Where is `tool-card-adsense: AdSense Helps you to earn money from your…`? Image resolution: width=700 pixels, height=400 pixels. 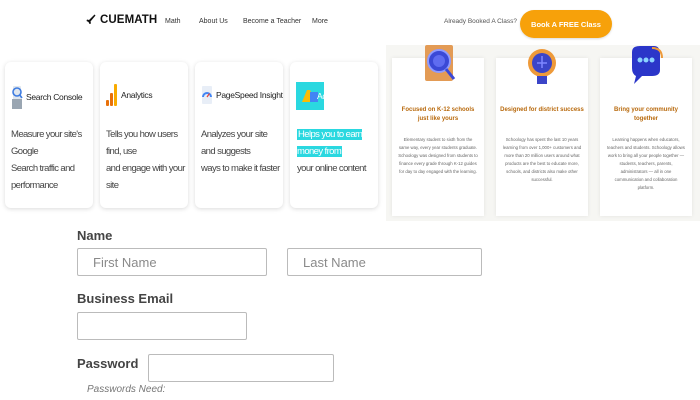 tool-card-adsense: AdSense Helps you to earn money from your… is located at coordinates (334, 135).